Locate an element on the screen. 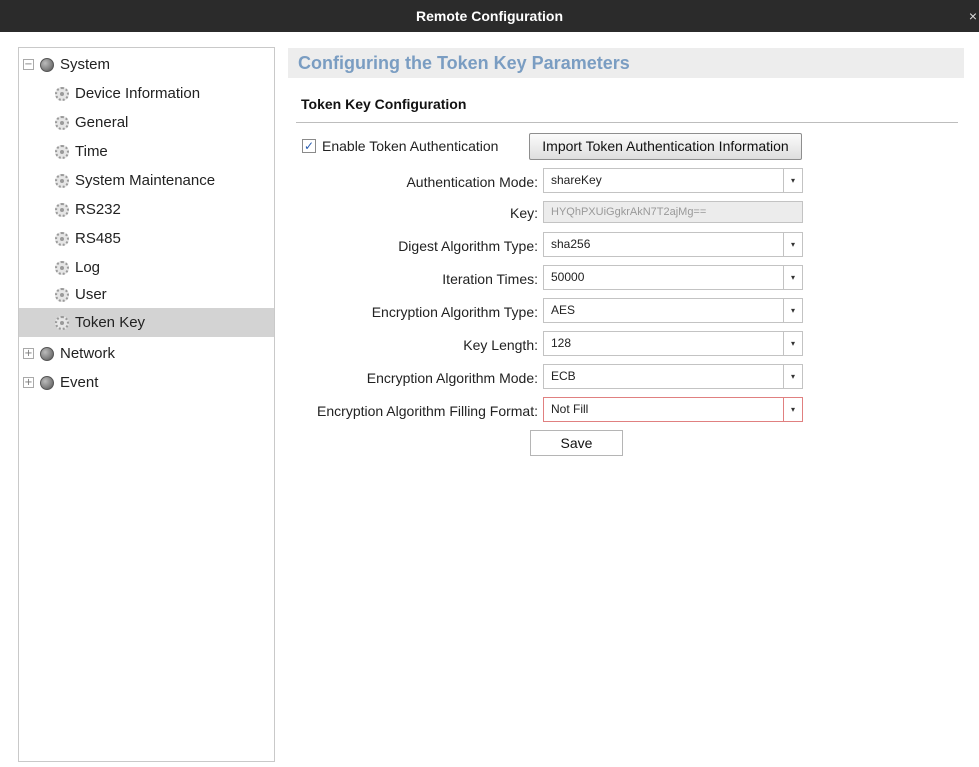 The width and height of the screenshot is (979, 767). window-title: Remote Configuration is located at coordinates (489, 16).